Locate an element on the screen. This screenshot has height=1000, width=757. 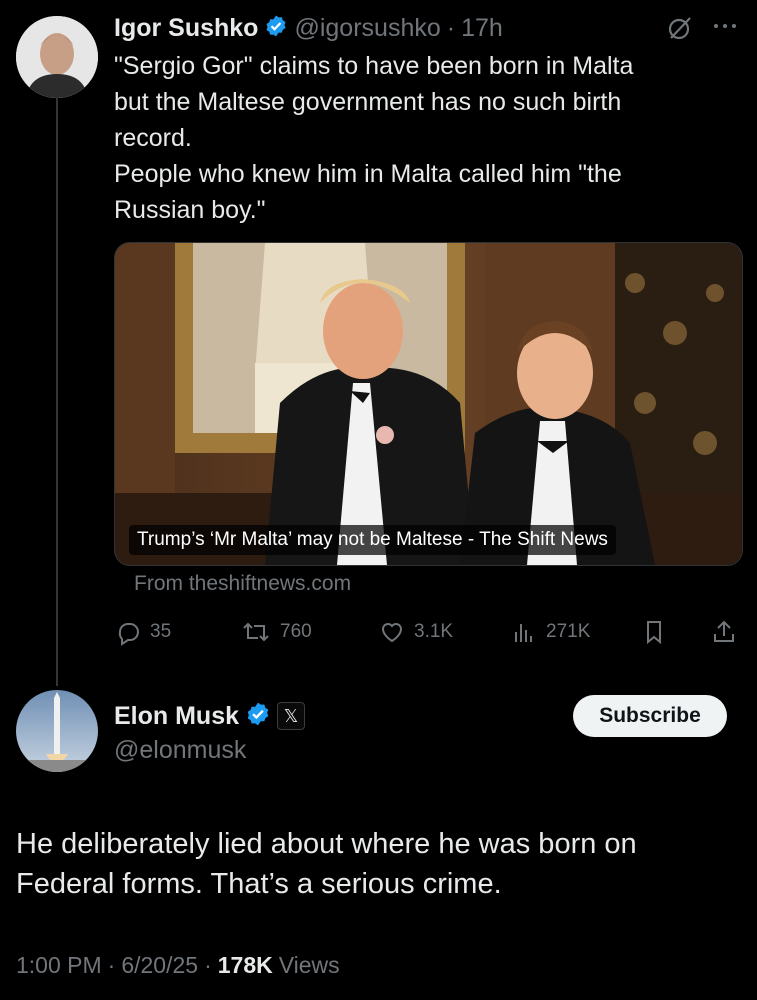
reply-icon is located at coordinates (128, 634).